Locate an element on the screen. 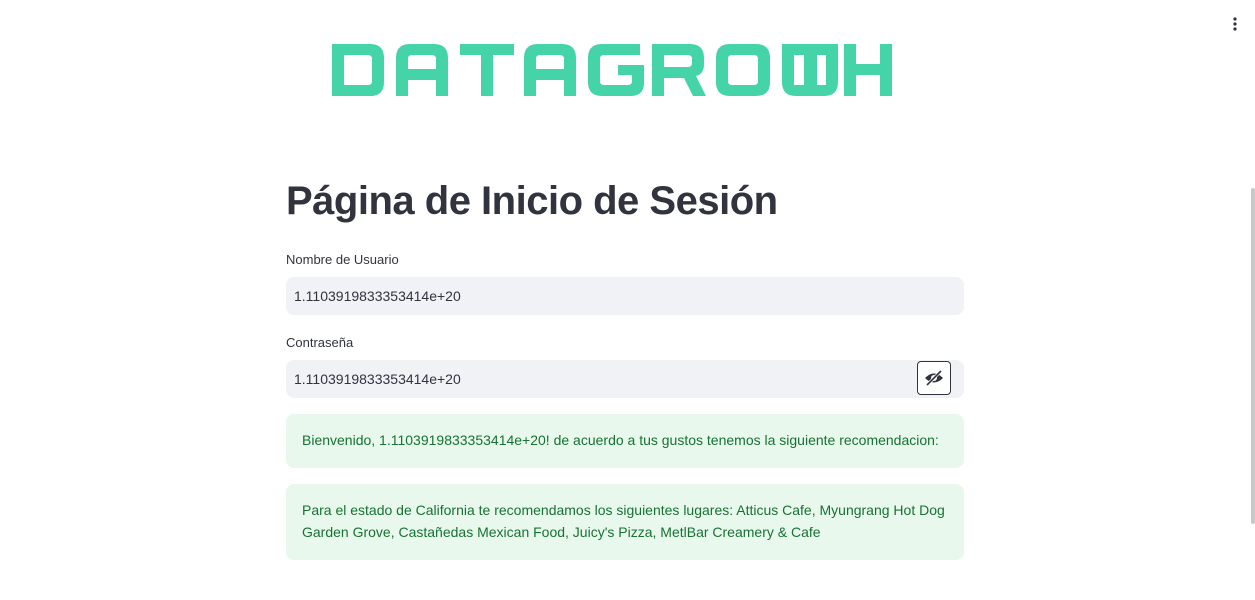 Image resolution: width=1255 pixels, height=600 pixels. main-menu-button is located at coordinates (1235, 24).